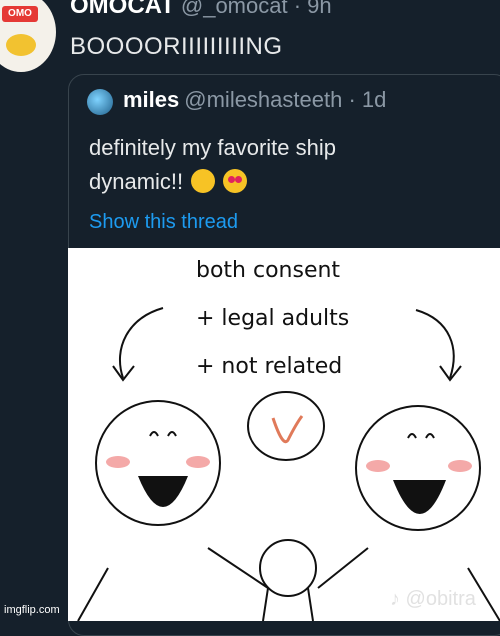 The width and height of the screenshot is (500, 636). Describe the element at coordinates (141, 343) in the screenshot. I see `left-arrow-icon` at that location.